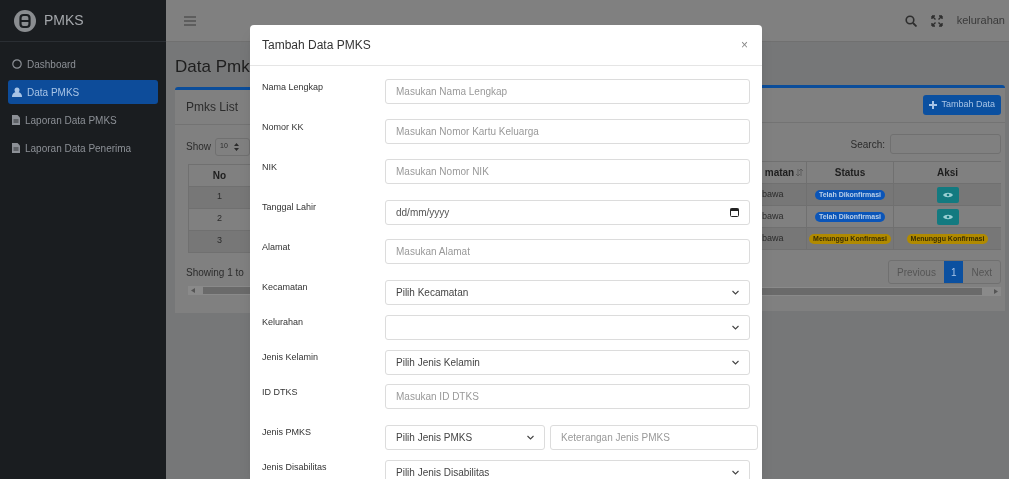  Describe the element at coordinates (283, 322) in the screenshot. I see `field-label: Kelurahan` at that location.